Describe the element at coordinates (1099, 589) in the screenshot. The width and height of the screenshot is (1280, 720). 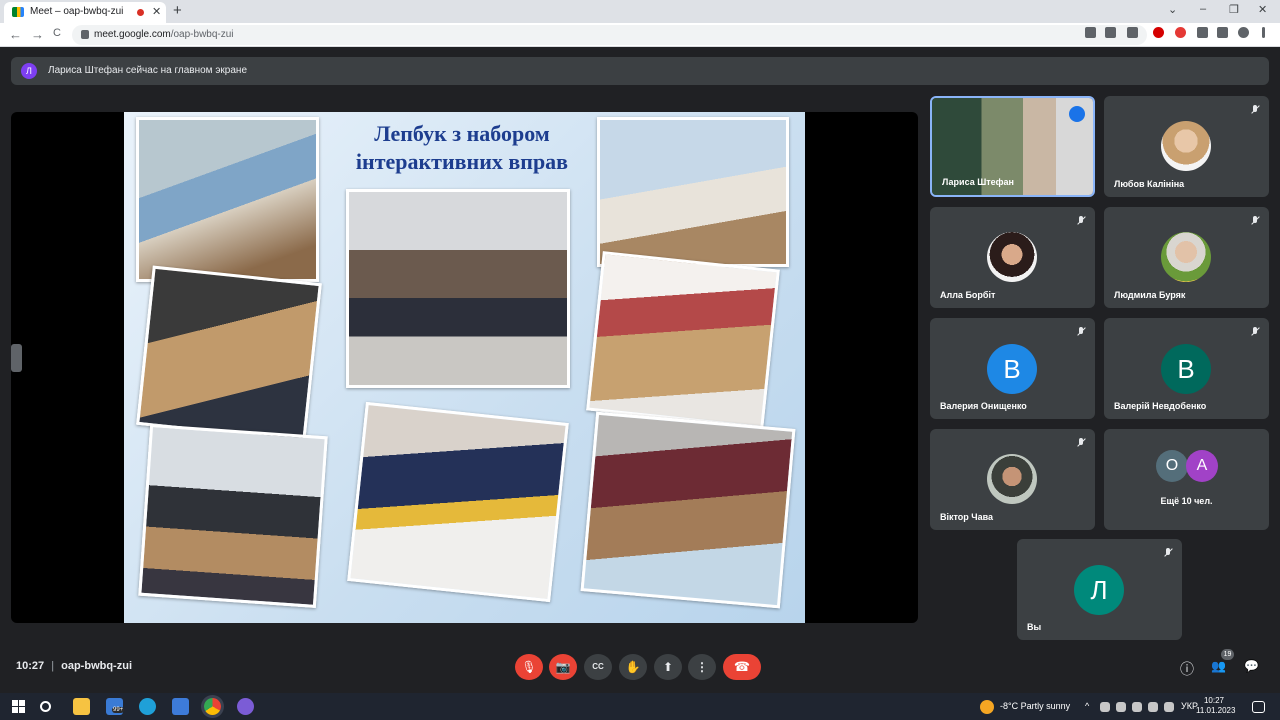
I see `self-tile: Л Вы` at that location.